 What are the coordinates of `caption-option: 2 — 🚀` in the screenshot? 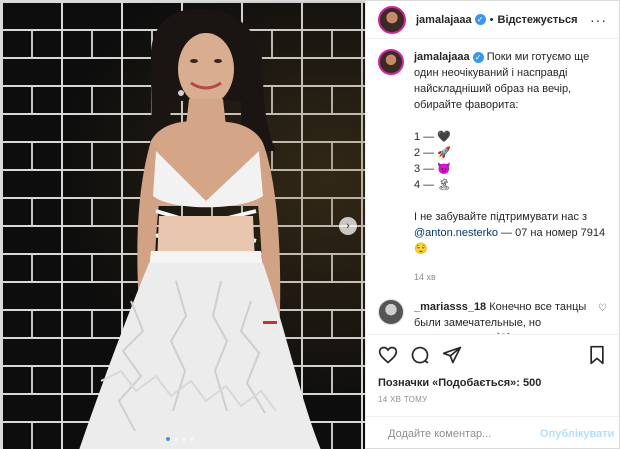 It's located at (432, 153).